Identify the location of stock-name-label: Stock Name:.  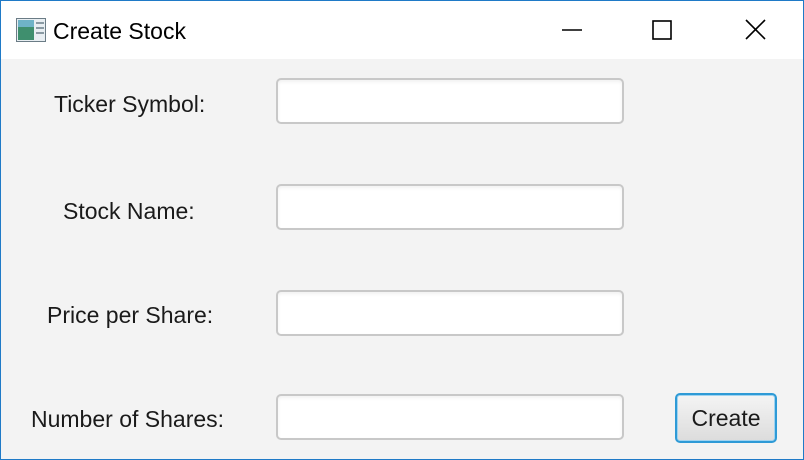
(129, 211).